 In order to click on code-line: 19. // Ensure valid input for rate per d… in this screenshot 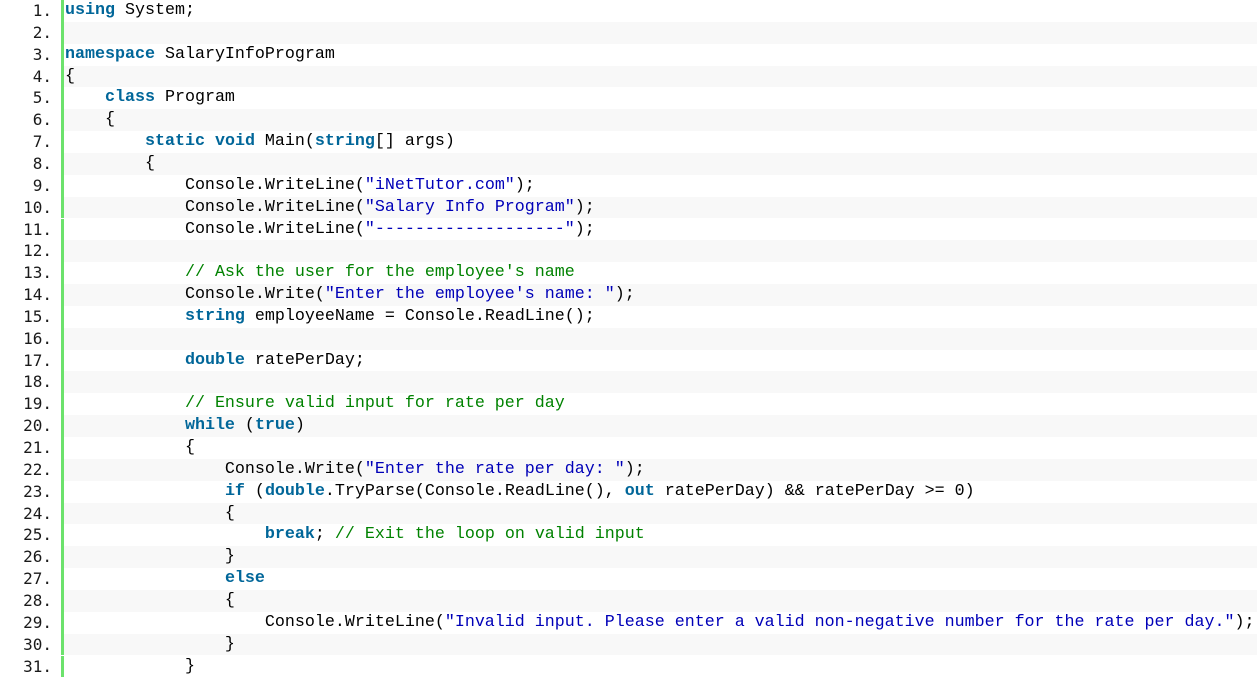, I will do `click(628, 404)`.